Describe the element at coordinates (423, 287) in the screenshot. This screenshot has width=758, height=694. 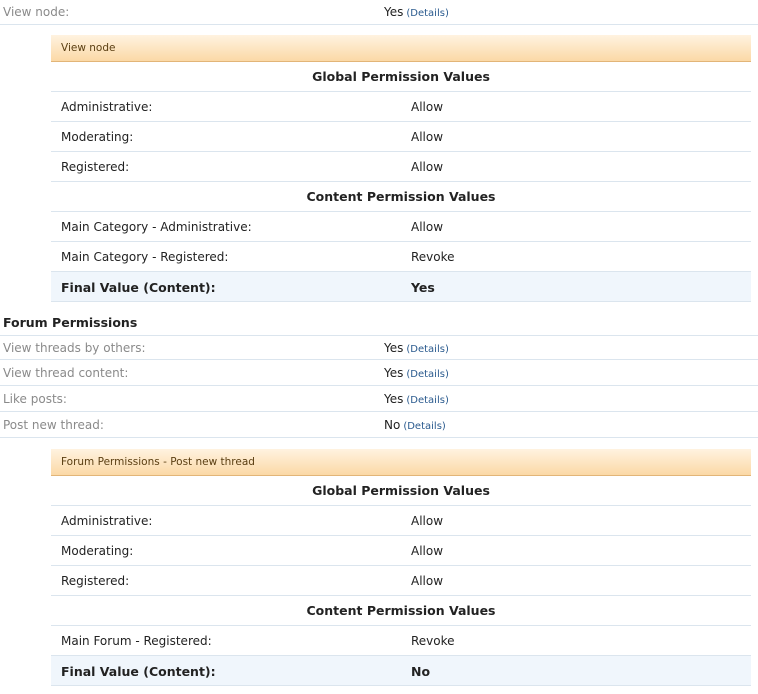
I see `final-value: Yes` at that location.